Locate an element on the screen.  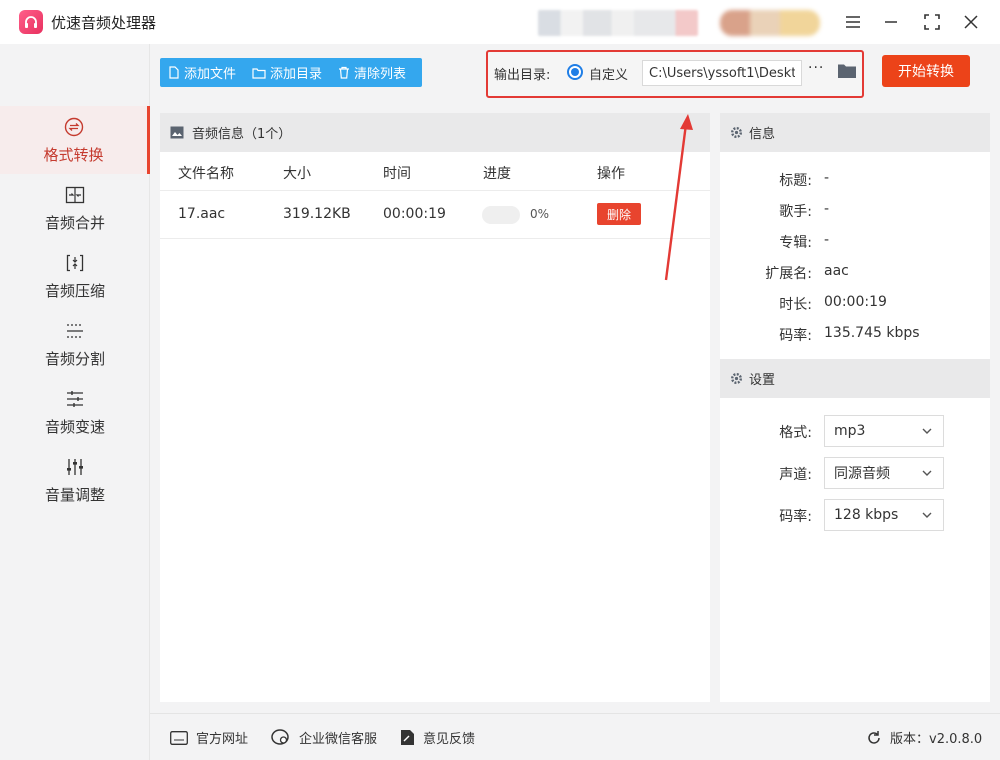
open-folder-icon is located at coordinates (847, 73).